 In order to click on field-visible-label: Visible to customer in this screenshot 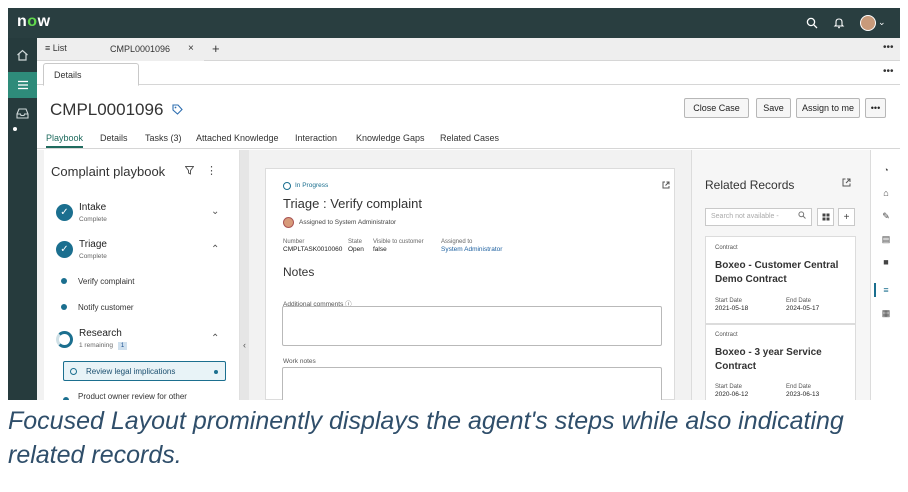, I will do `click(398, 242)`.